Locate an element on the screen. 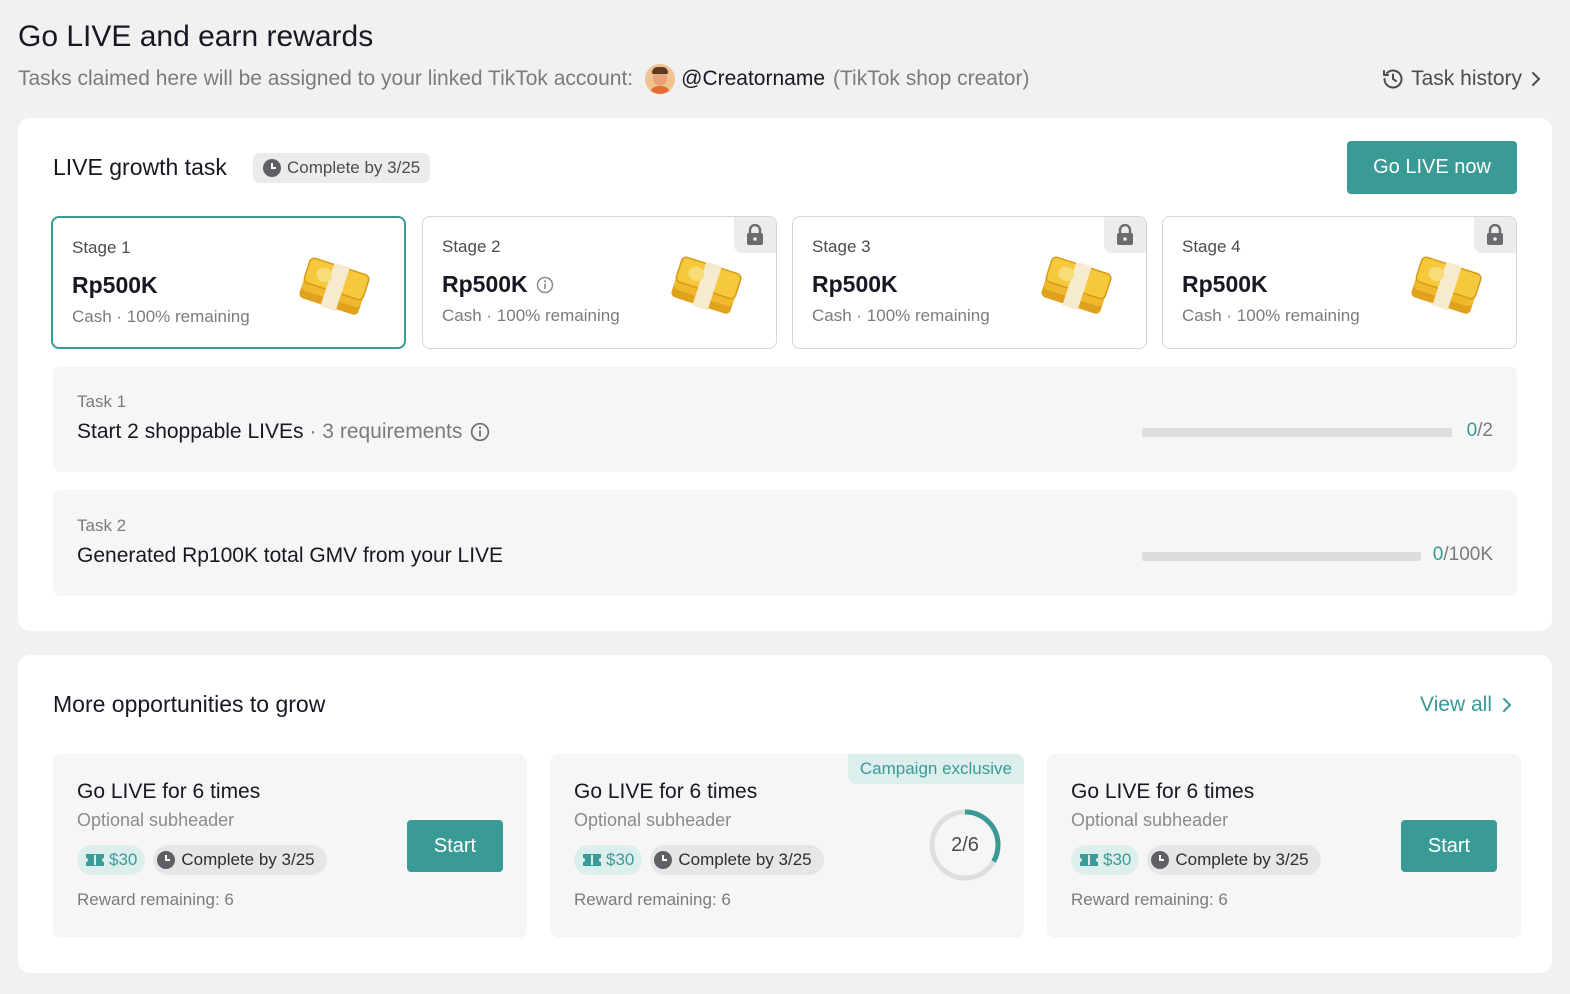 The height and width of the screenshot is (994, 1570). avatar is located at coordinates (660, 79).